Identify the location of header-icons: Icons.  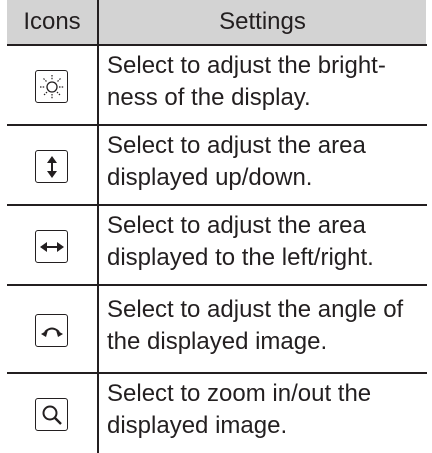
(52, 22).